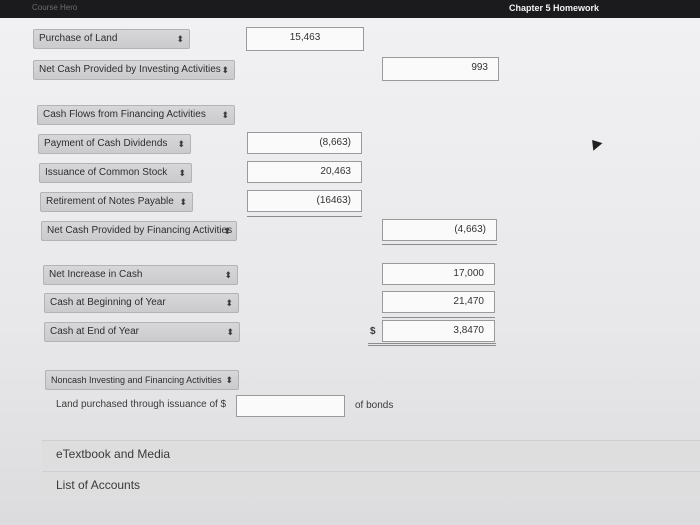 The width and height of the screenshot is (700, 525). Describe the element at coordinates (304, 216) in the screenshot. I see `subtotal-underline` at that location.